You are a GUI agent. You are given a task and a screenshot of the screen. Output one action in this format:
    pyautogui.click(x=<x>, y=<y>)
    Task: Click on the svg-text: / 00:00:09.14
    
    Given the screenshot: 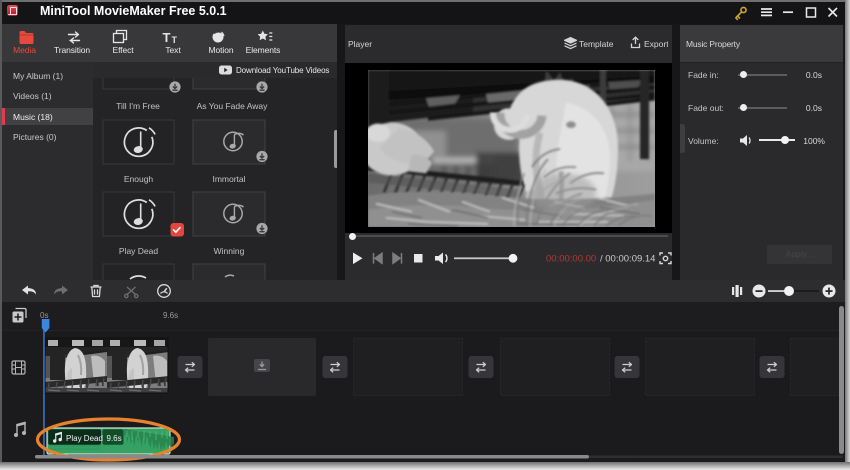 What is the action you would take?
    pyautogui.click(x=627, y=259)
    